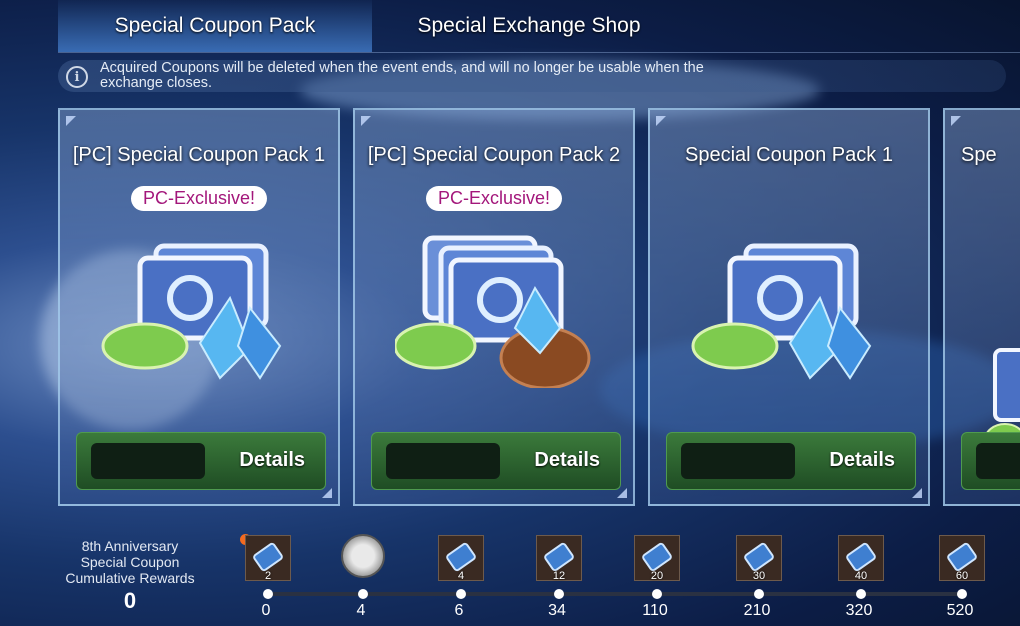  I want to click on reward-quantity: 4, so click(461, 576).